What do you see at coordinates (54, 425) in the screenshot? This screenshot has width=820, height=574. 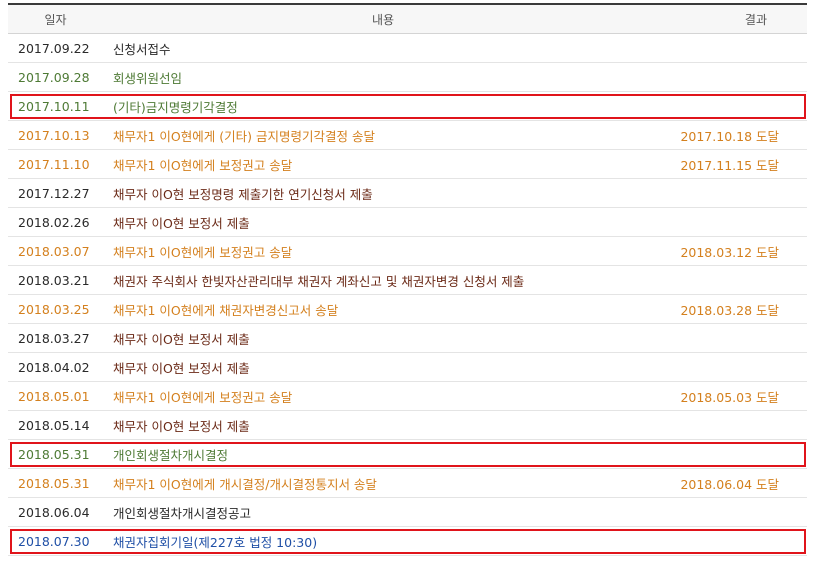 I see `row-date: 2018.05.14` at bounding box center [54, 425].